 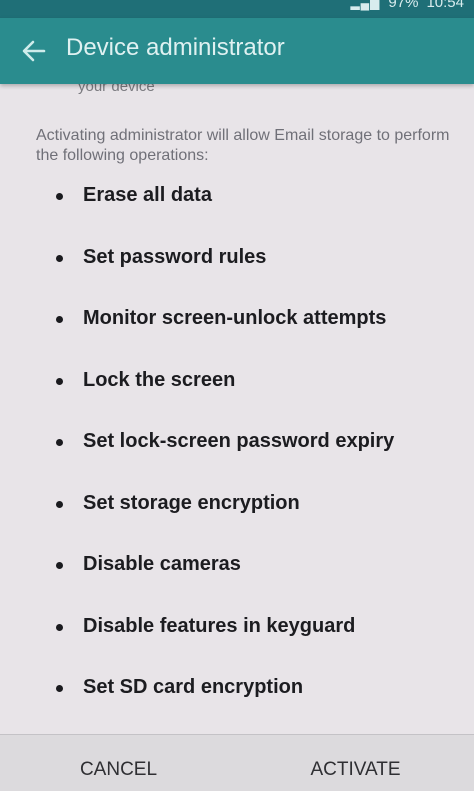 I want to click on battery-level: 97%, so click(x=403, y=5).